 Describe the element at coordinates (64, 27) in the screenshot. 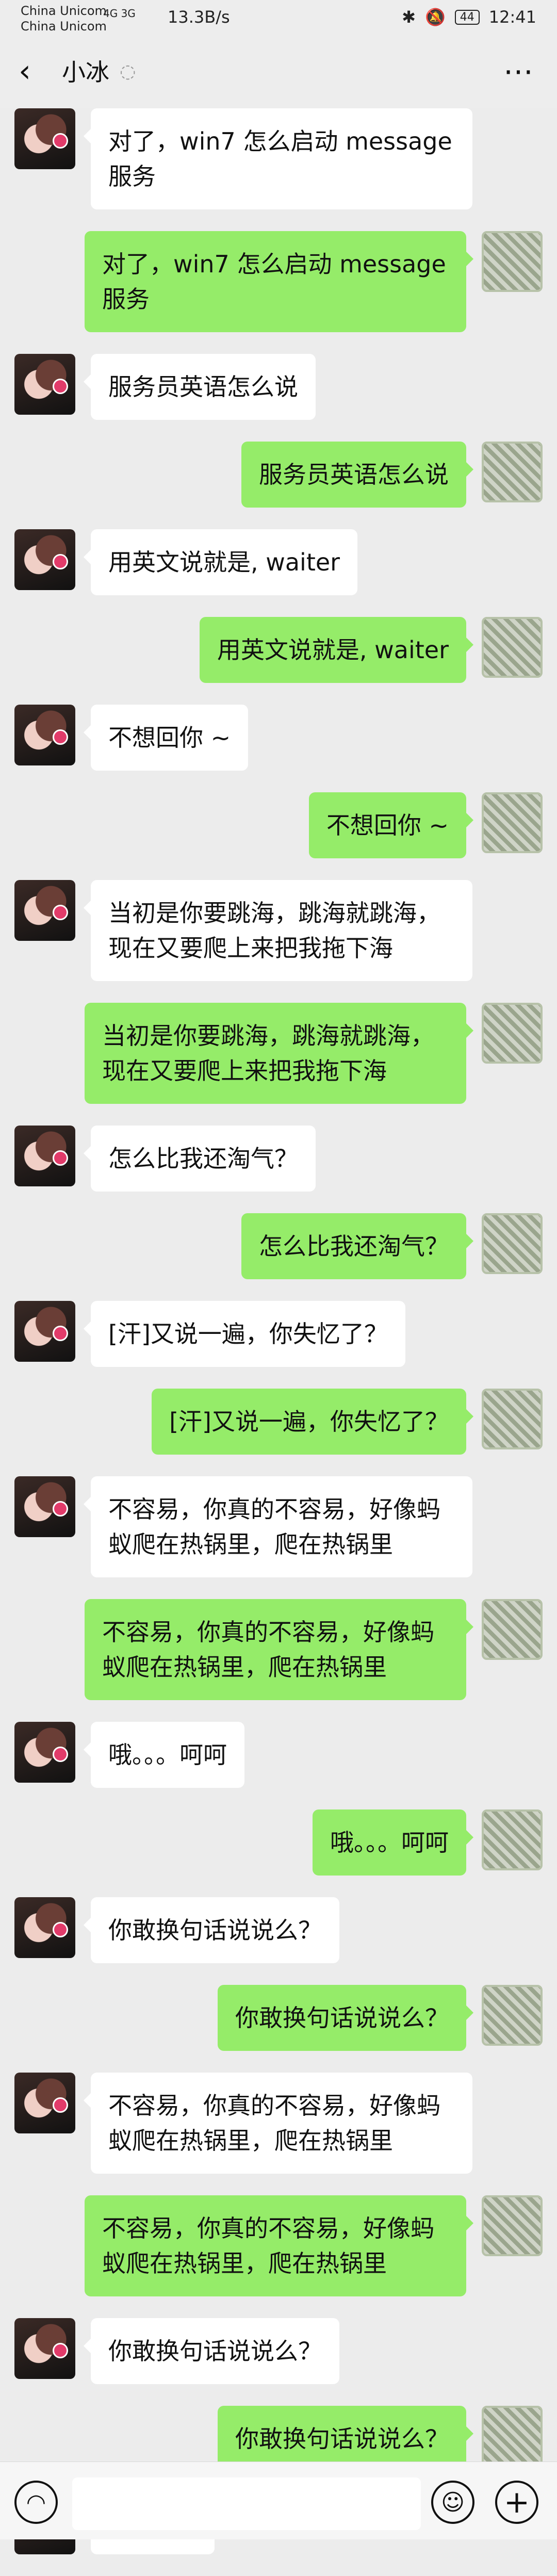

I see `carrier-2: China Unicom` at that location.